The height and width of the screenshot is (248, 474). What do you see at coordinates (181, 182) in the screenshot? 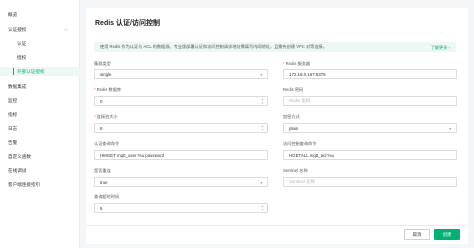
I see `auto-reconnect-select: true ▼` at bounding box center [181, 182].